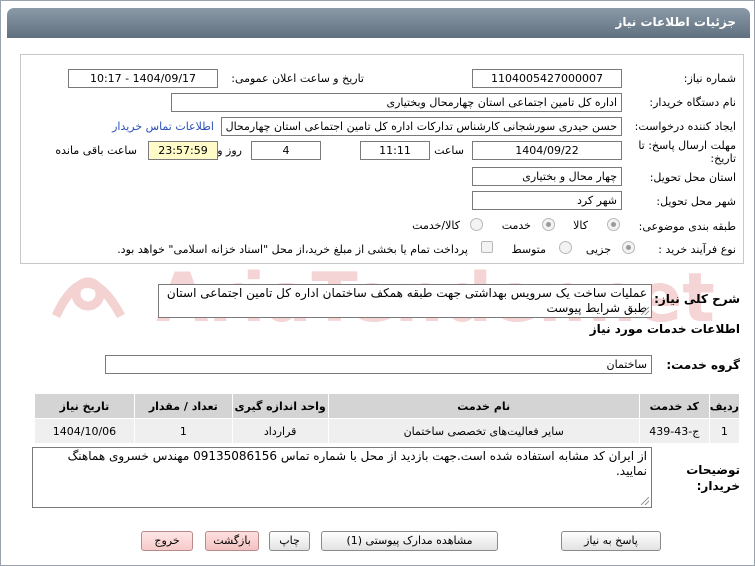 The height and width of the screenshot is (566, 755). I want to click on announce-field: 1404/09/17 - 10:17, so click(143, 78).